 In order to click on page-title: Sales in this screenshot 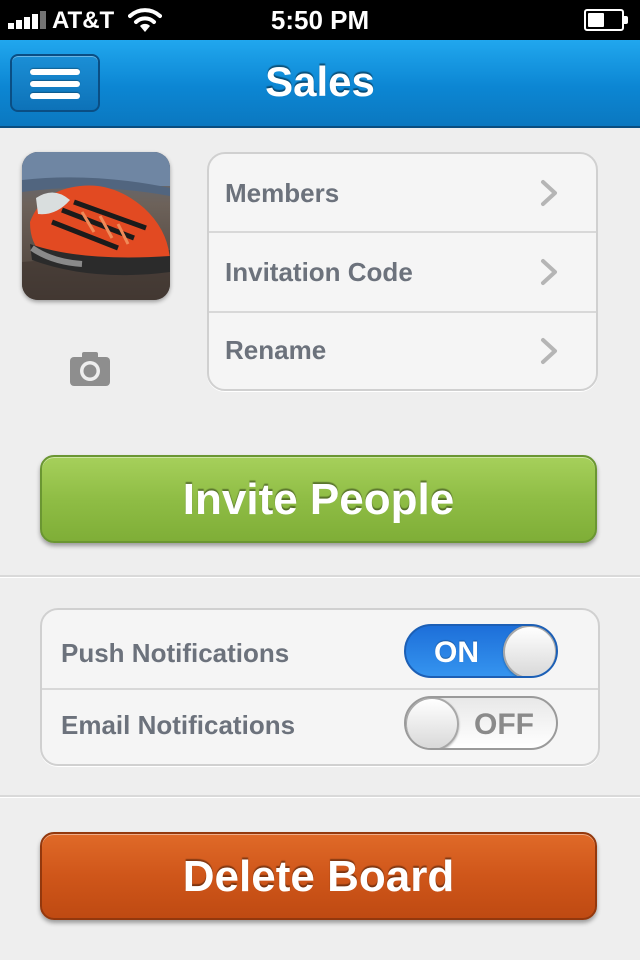, I will do `click(320, 81)`.